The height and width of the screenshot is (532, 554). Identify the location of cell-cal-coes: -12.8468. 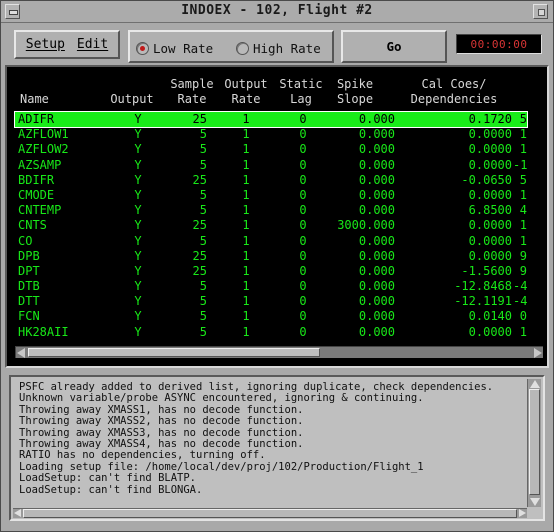
(483, 286).